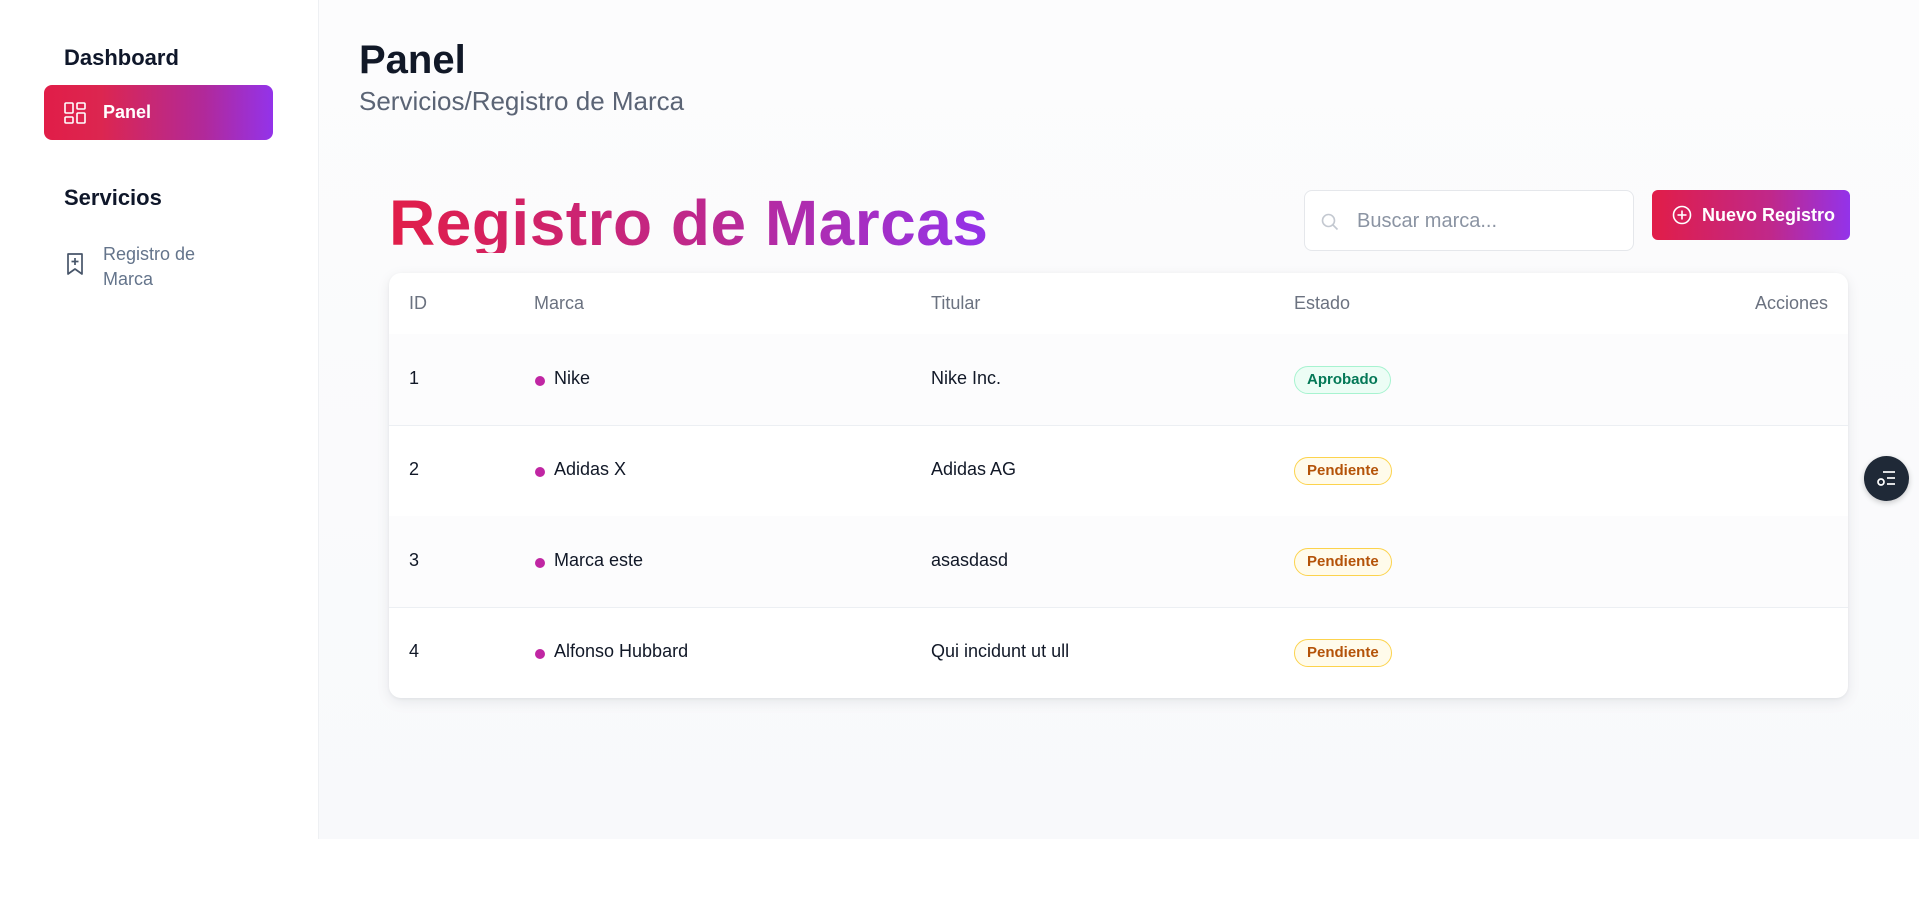 Image resolution: width=1919 pixels, height=913 pixels. I want to click on column-header-estado: Estado, so click(1322, 303).